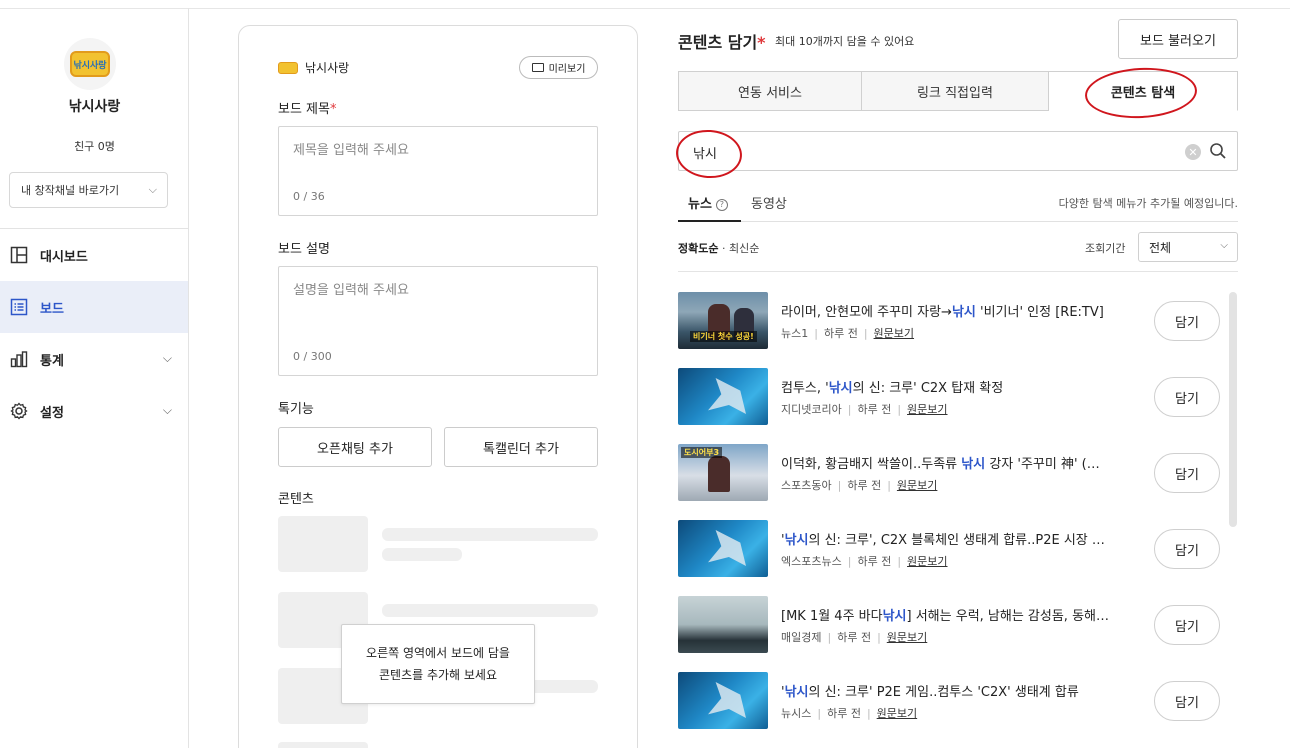 Image resolution: width=1290 pixels, height=748 pixels. Describe the element at coordinates (1188, 247) in the screenshot. I see `period-select: 전체 ⌵` at that location.